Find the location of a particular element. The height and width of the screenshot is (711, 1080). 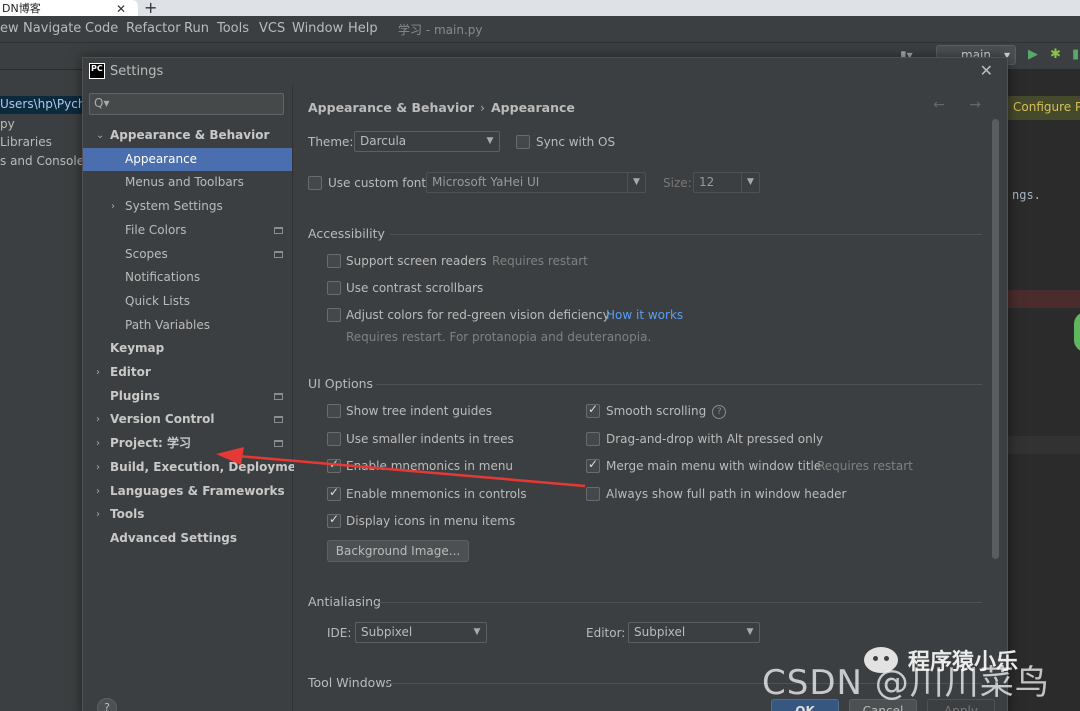

breadcrumb: Appearance & Behavior › Appearance is located at coordinates (441, 107).